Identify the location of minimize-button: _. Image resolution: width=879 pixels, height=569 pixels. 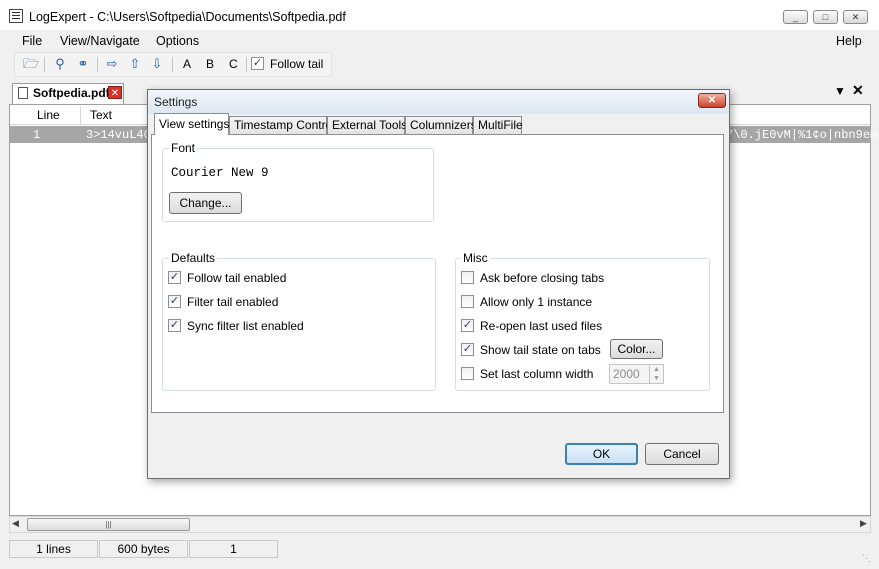
(795, 17).